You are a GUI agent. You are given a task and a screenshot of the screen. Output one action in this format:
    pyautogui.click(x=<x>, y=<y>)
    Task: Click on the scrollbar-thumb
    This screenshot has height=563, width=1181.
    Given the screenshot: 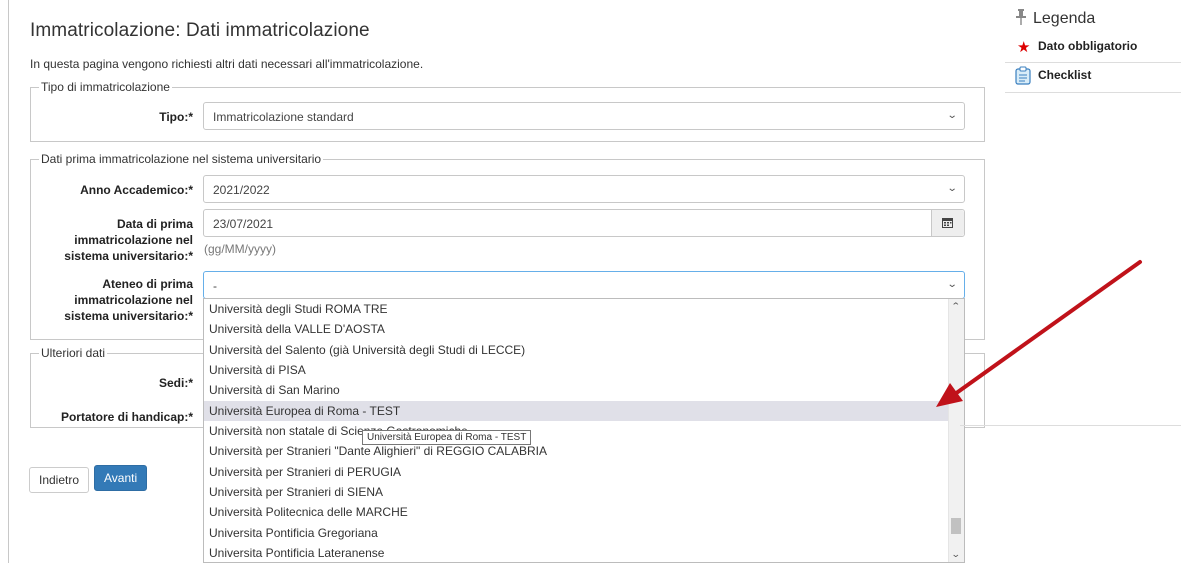 What is the action you would take?
    pyautogui.click(x=956, y=526)
    